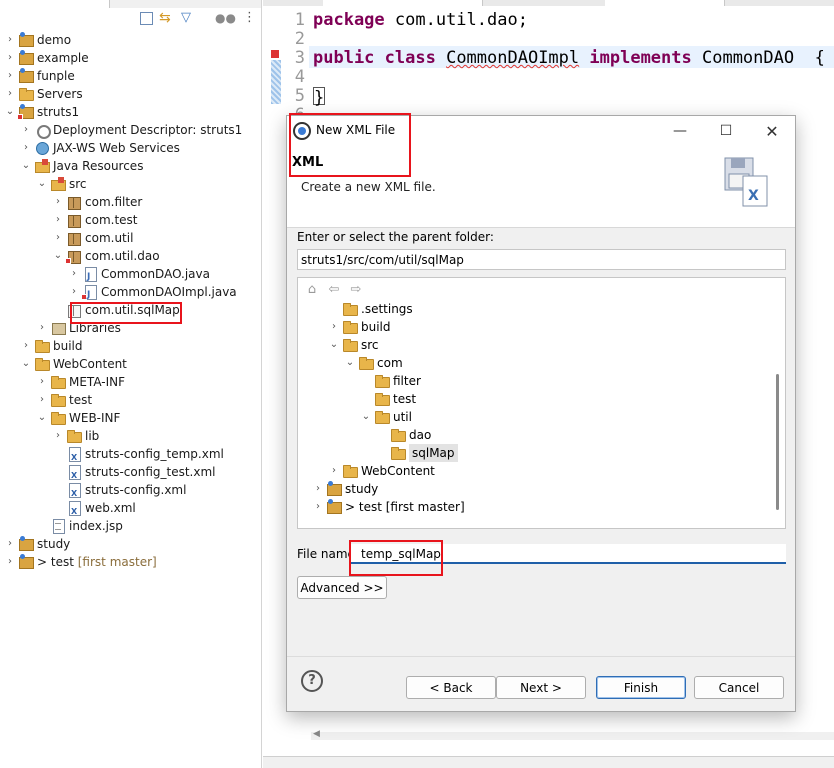  What do you see at coordinates (726, 131) in the screenshot?
I see `maximize-icon: ☐` at bounding box center [726, 131].